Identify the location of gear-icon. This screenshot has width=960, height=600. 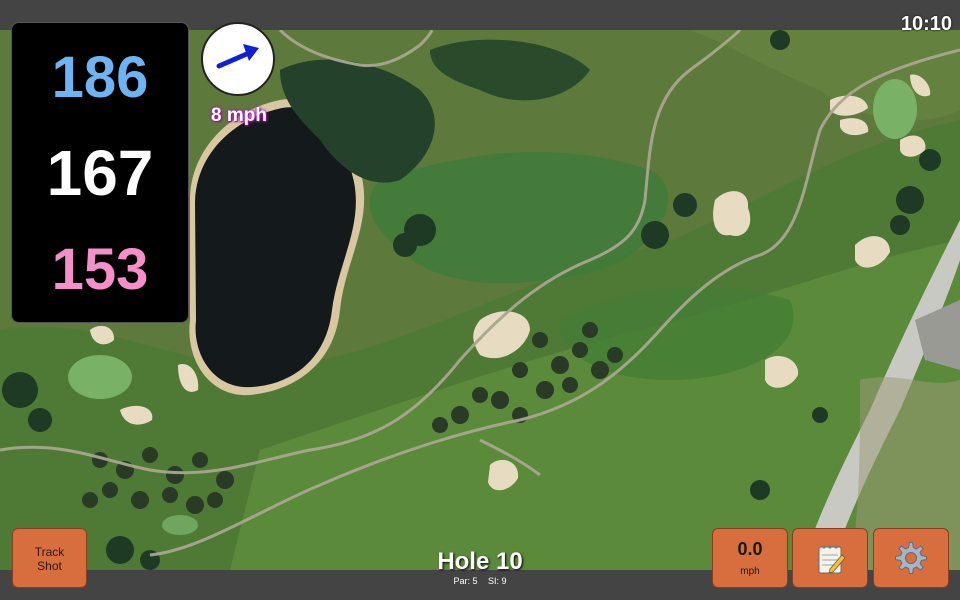
(911, 558).